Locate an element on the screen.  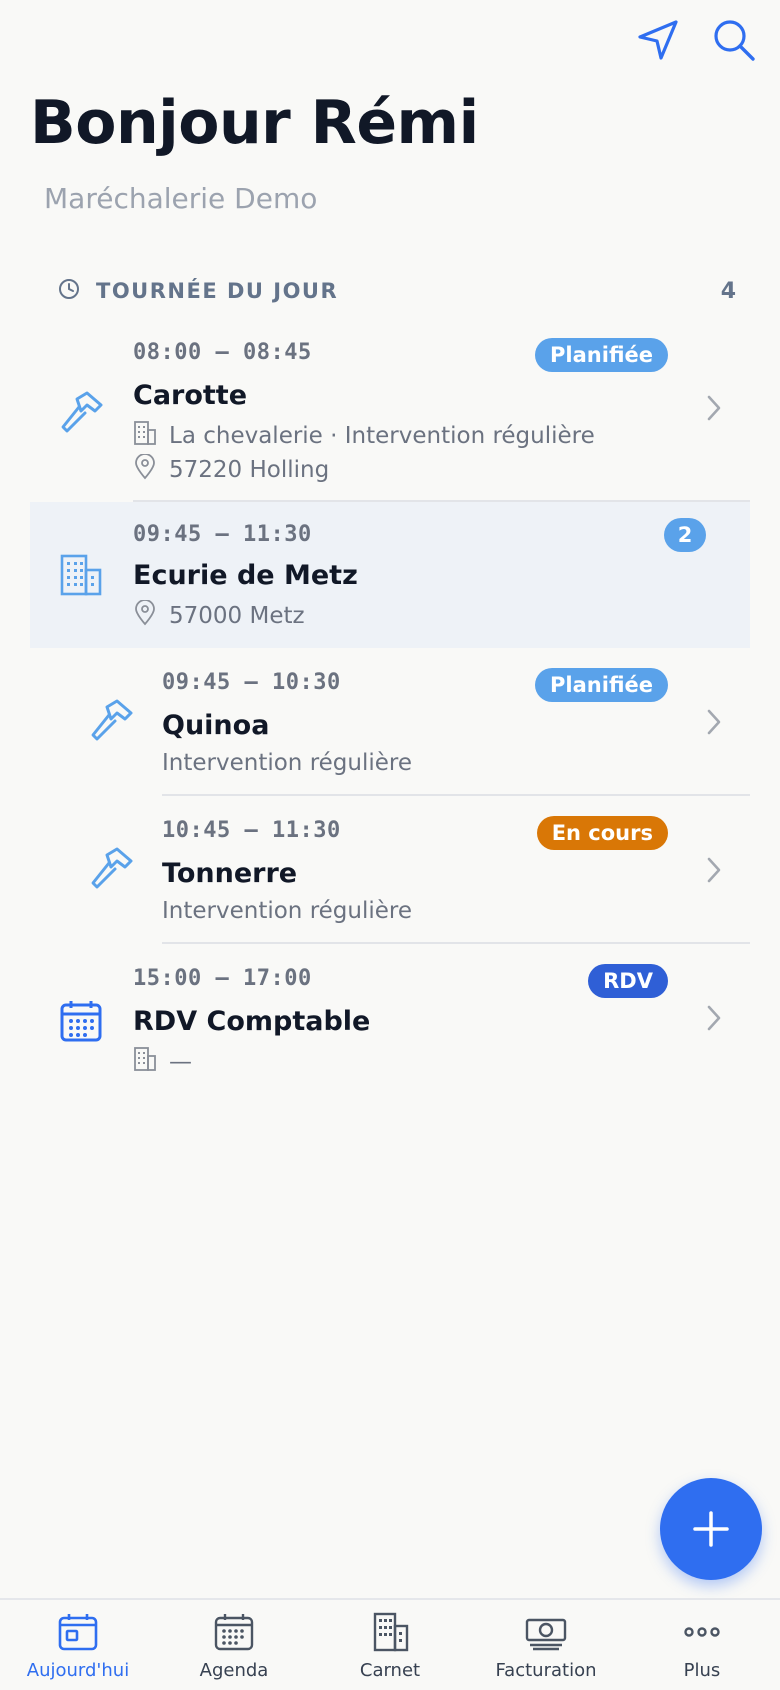
item-address-line: 57000 Metz is located at coordinates (219, 615).